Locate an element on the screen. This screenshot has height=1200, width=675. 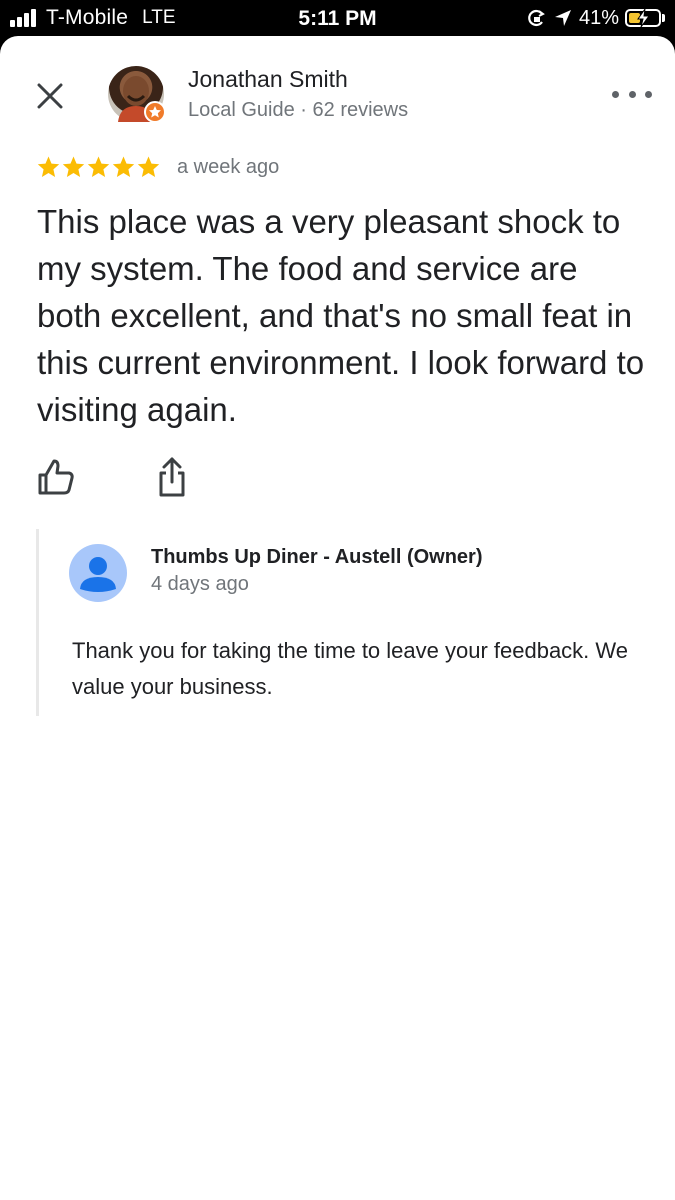
bolt-icon is located at coordinates (643, 18).